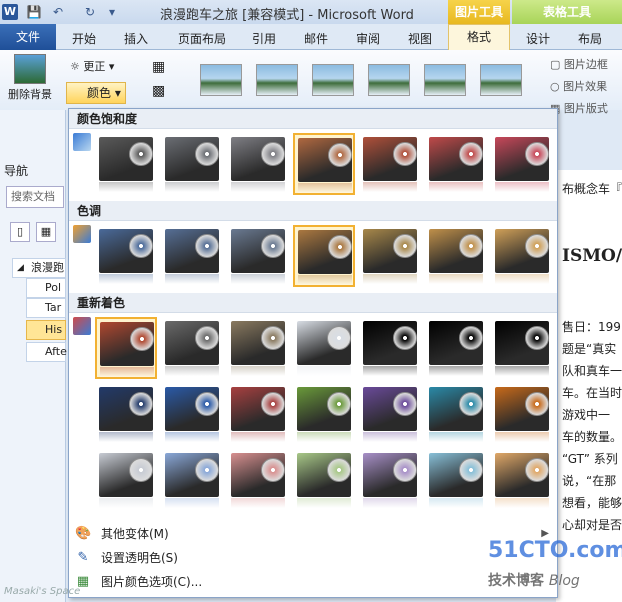 The image size is (622, 602). I want to click on nav-headings-tab: ▯, so click(20, 232).